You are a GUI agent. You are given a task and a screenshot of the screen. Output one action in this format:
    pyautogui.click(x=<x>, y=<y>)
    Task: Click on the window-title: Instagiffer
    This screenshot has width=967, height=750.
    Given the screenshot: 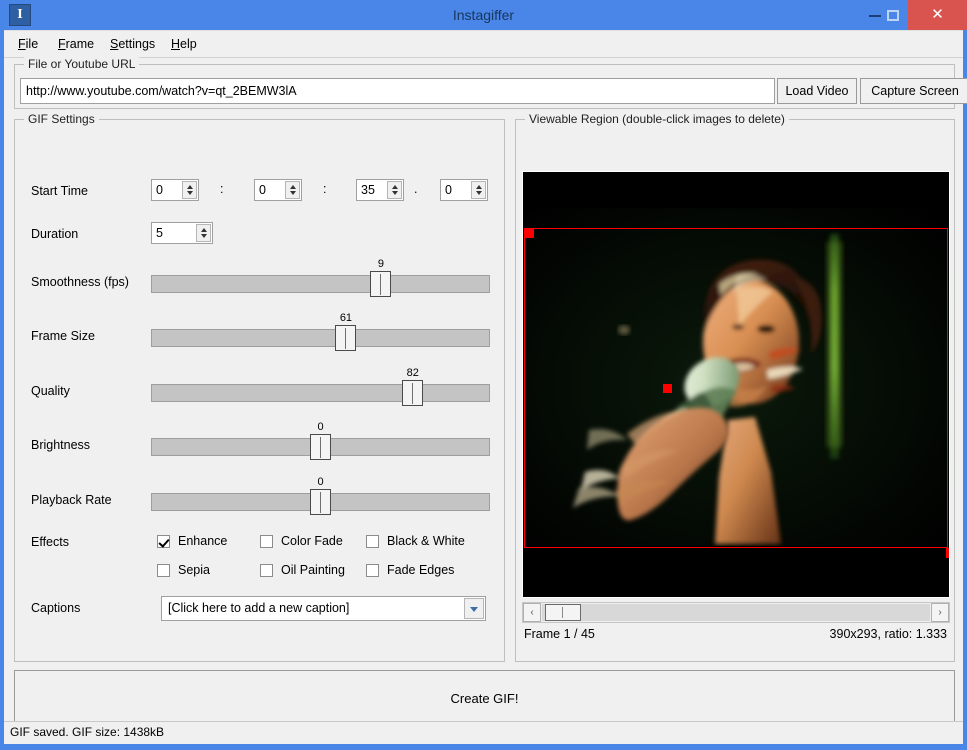 What is the action you would take?
    pyautogui.click(x=483, y=15)
    